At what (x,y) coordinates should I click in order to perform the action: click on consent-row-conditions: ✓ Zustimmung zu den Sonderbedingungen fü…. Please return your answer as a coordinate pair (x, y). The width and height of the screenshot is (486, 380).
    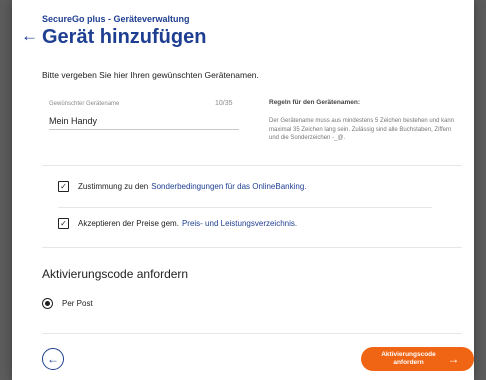
    Looking at the image, I should click on (182, 186).